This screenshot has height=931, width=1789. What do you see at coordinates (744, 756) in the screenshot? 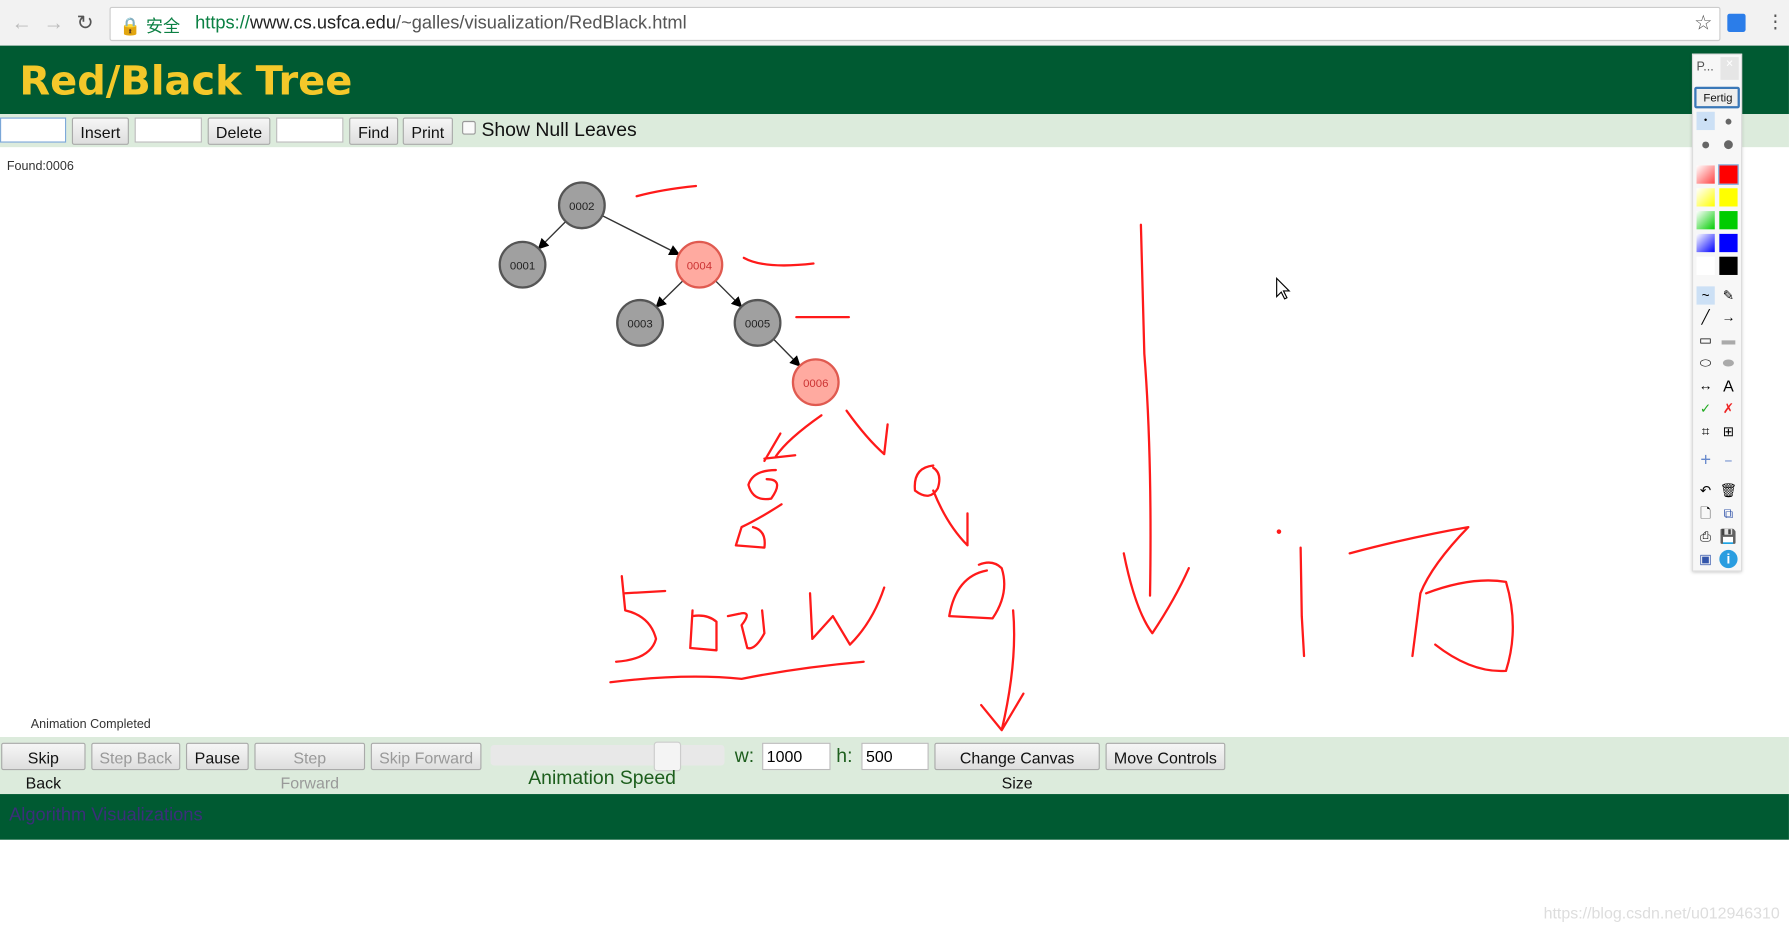
I see `width-label: w:` at bounding box center [744, 756].